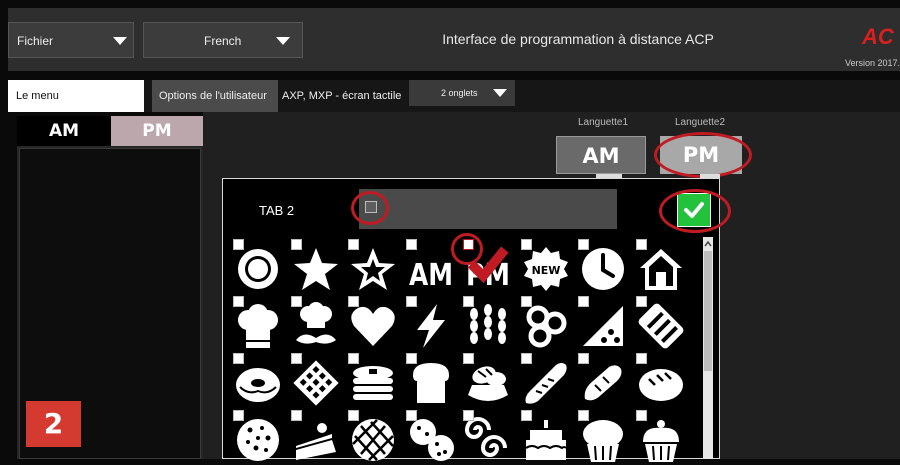 The width and height of the screenshot is (900, 465). Describe the element at coordinates (76, 96) in the screenshot. I see `tab-menu: Le menu` at that location.